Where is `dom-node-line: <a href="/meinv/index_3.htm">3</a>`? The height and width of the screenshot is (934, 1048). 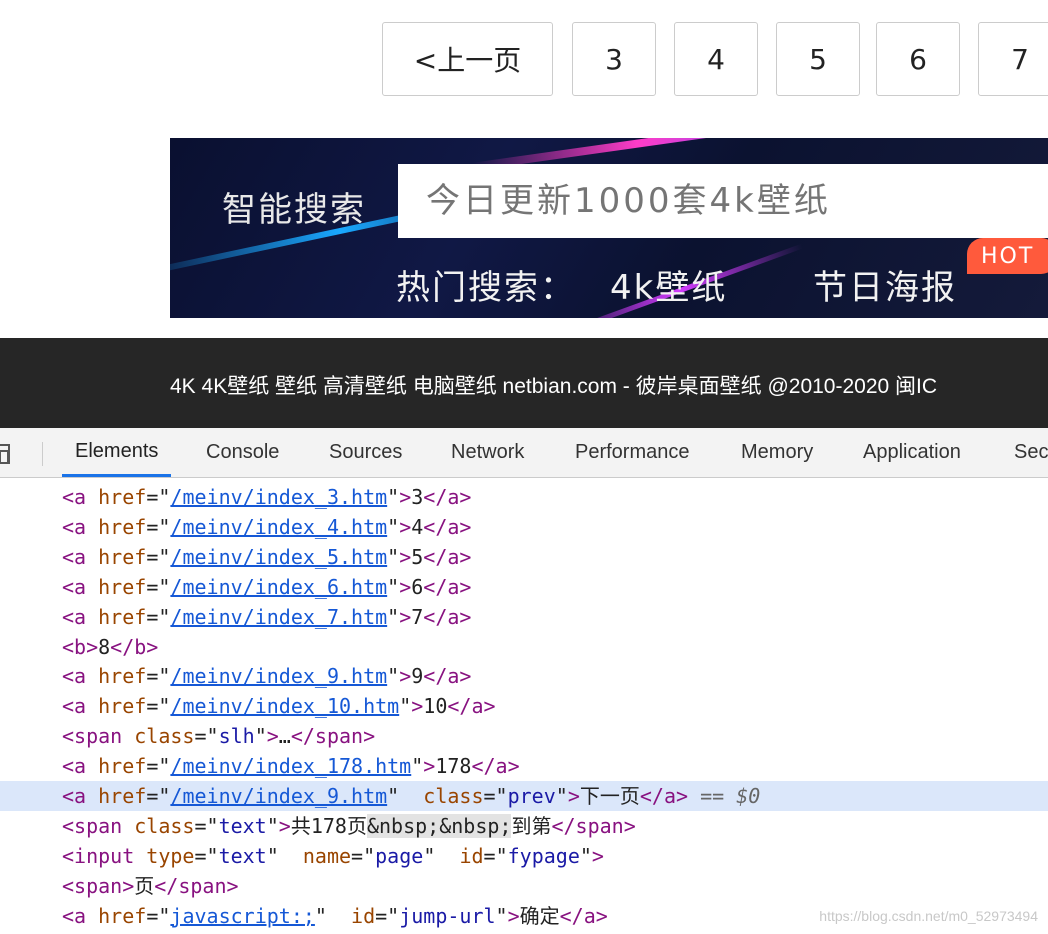
dom-node-line: <a href="/meinv/index_3.htm">3</a> is located at coordinates (524, 497).